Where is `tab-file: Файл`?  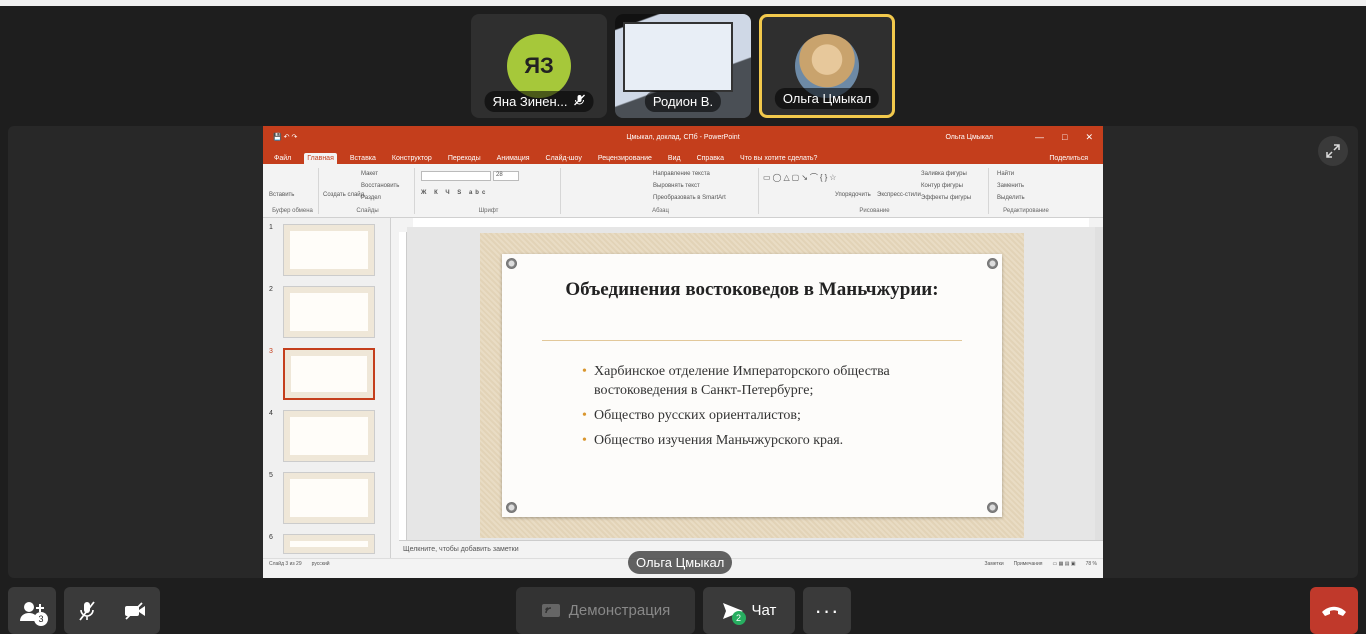
tab-file: Файл is located at coordinates (282, 158).